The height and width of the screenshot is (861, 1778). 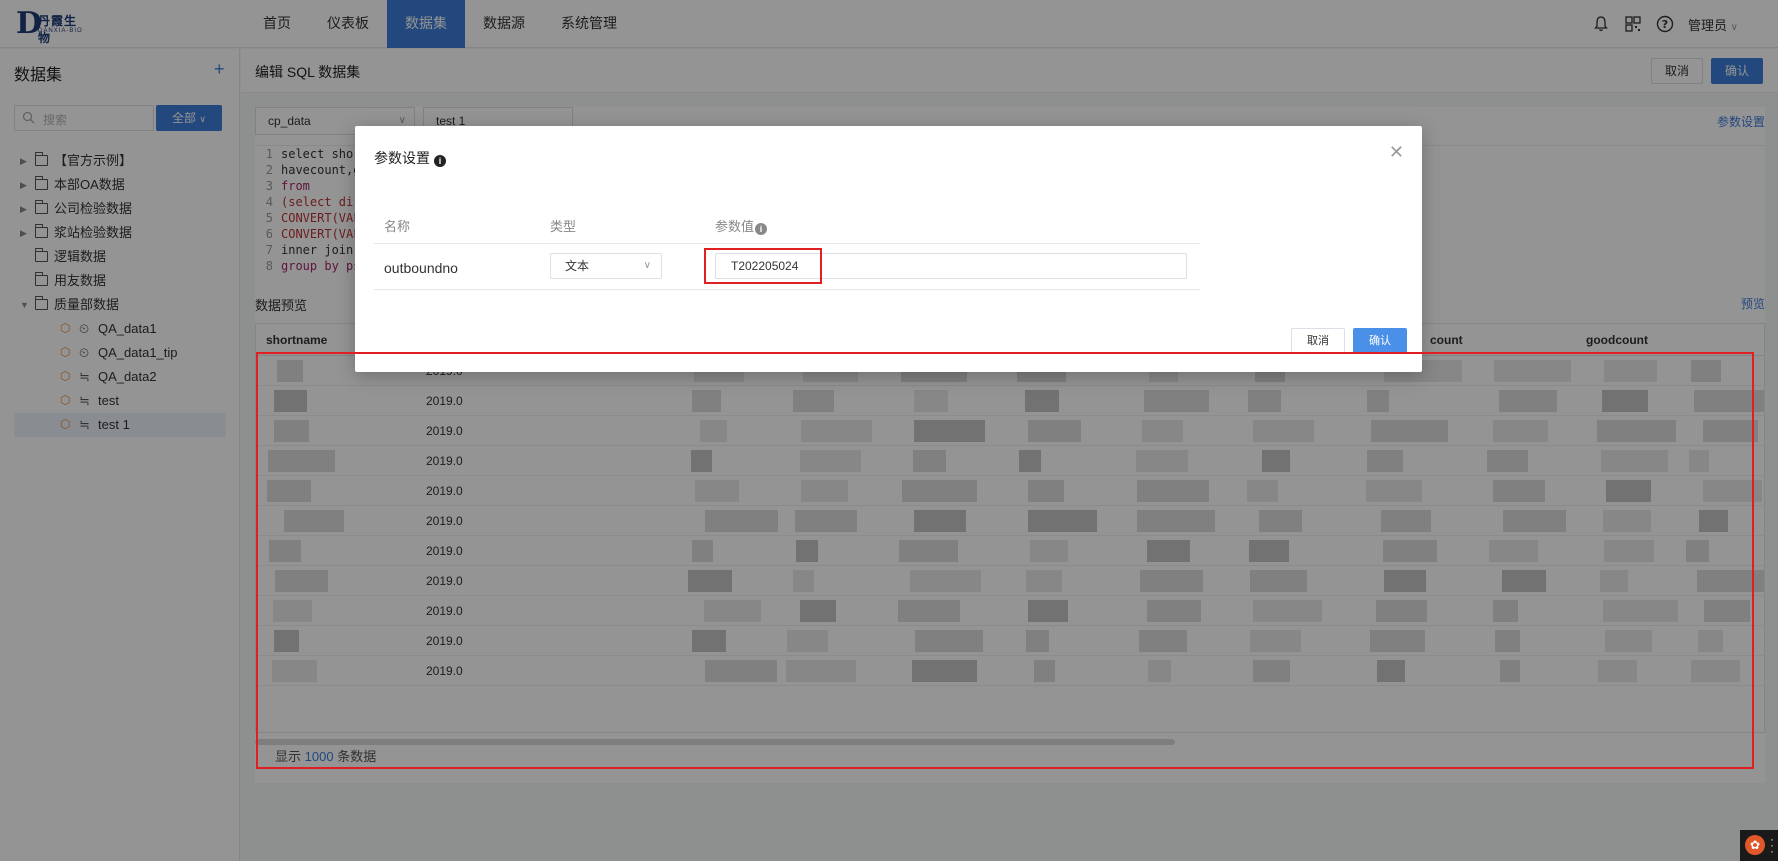 I want to click on param-name: outboundno, so click(x=421, y=268).